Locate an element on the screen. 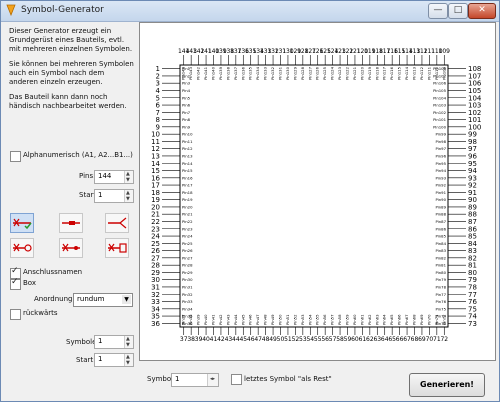  pin-name: Pin122 is located at coordinates (347, 72).